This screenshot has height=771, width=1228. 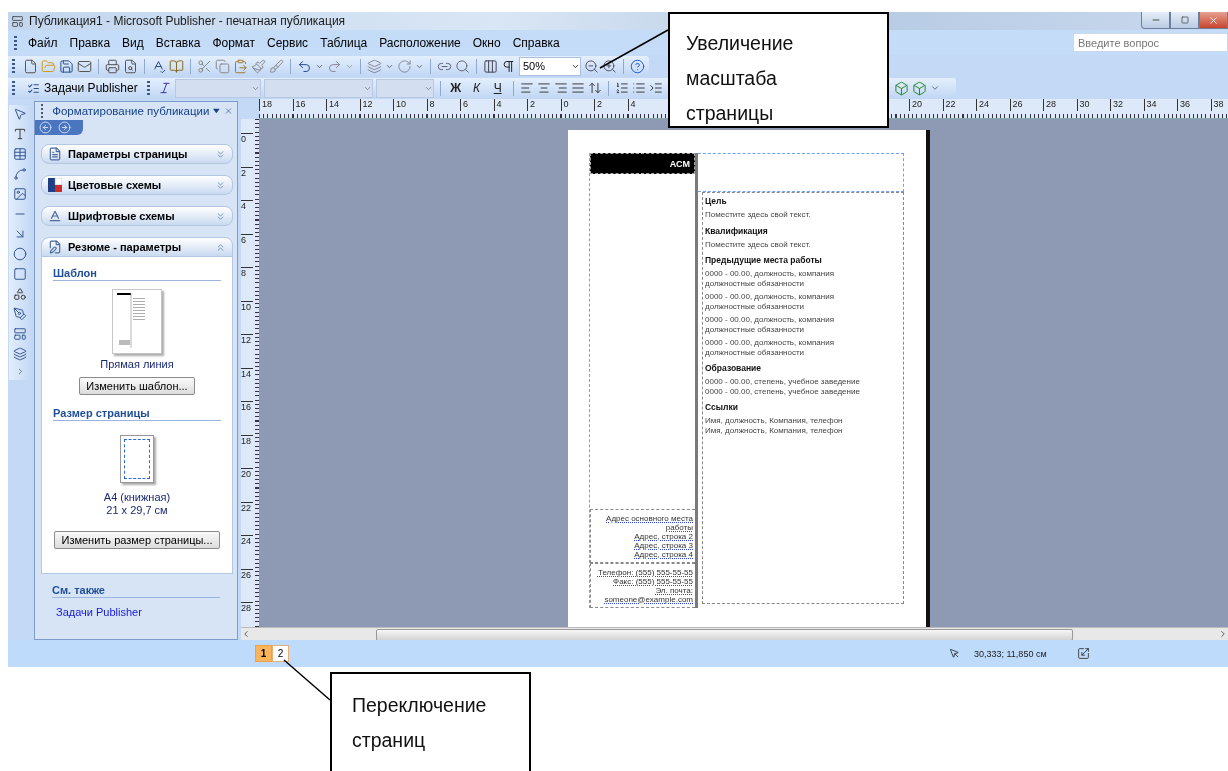 What do you see at coordinates (526, 88) in the screenshot?
I see `align-left-icon` at bounding box center [526, 88].